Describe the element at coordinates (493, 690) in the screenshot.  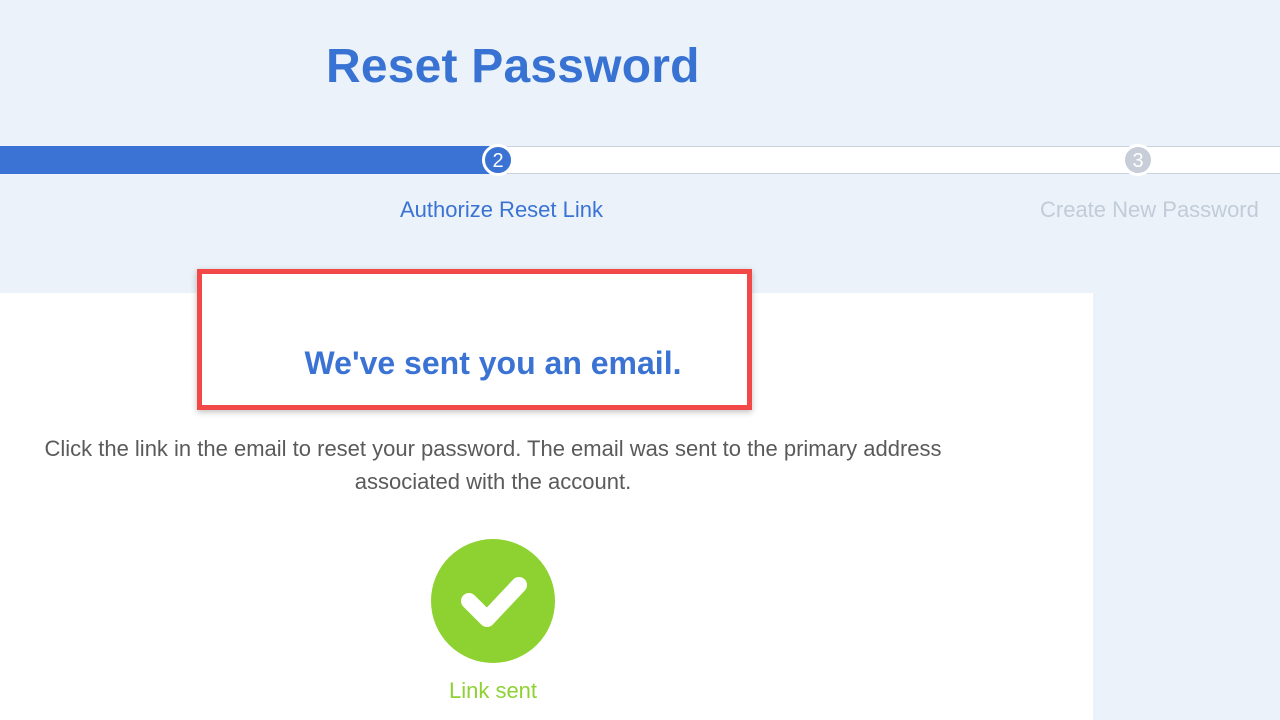
I see `link-sent-status: Link sent` at that location.